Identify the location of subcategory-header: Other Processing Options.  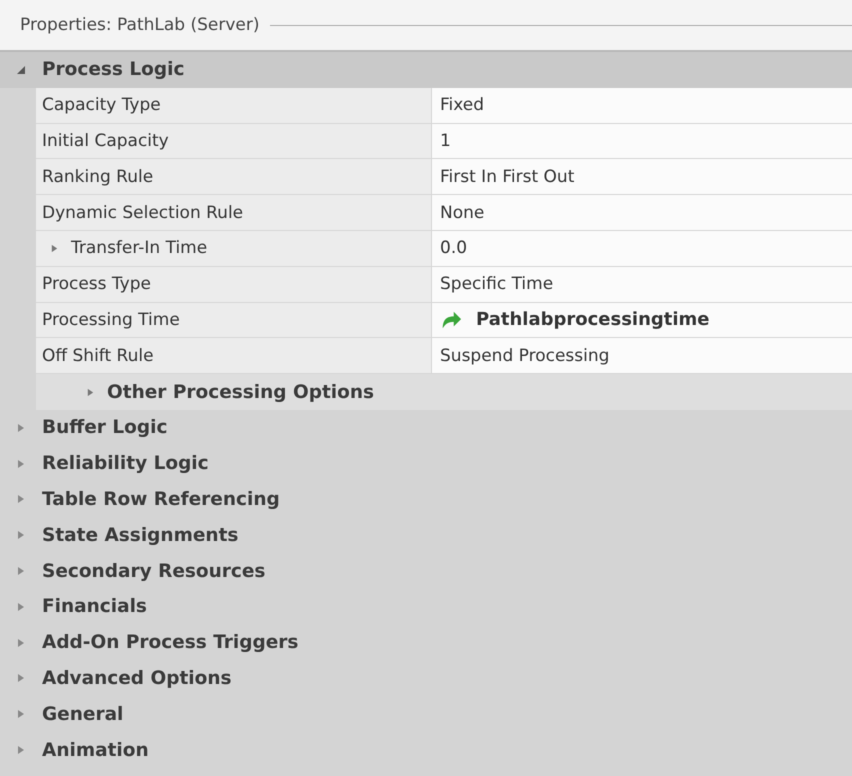
(444, 392).